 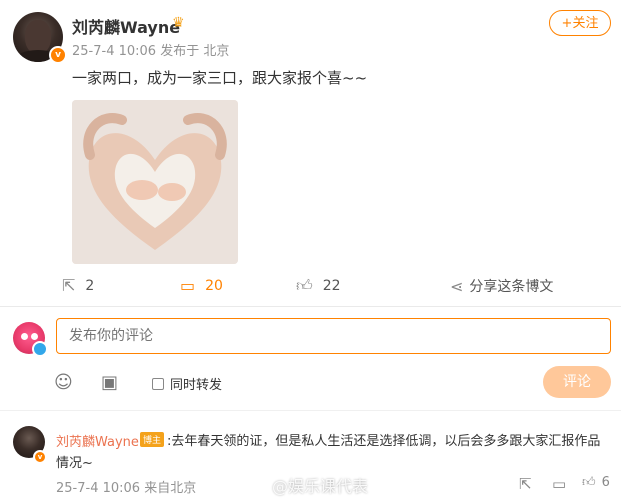 I want to click on checkbox-box, so click(x=158, y=383).